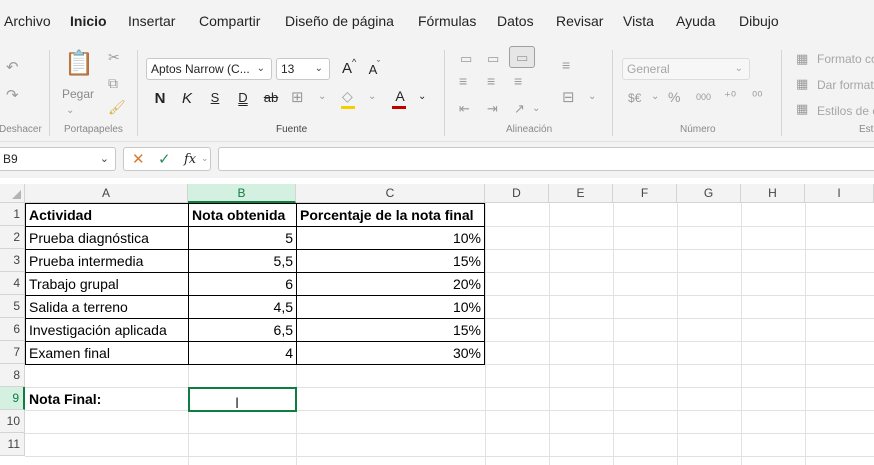 This screenshot has height=465, width=874. What do you see at coordinates (339, 21) in the screenshot?
I see `menu-diseno-pagina: Diseño de página` at bounding box center [339, 21].